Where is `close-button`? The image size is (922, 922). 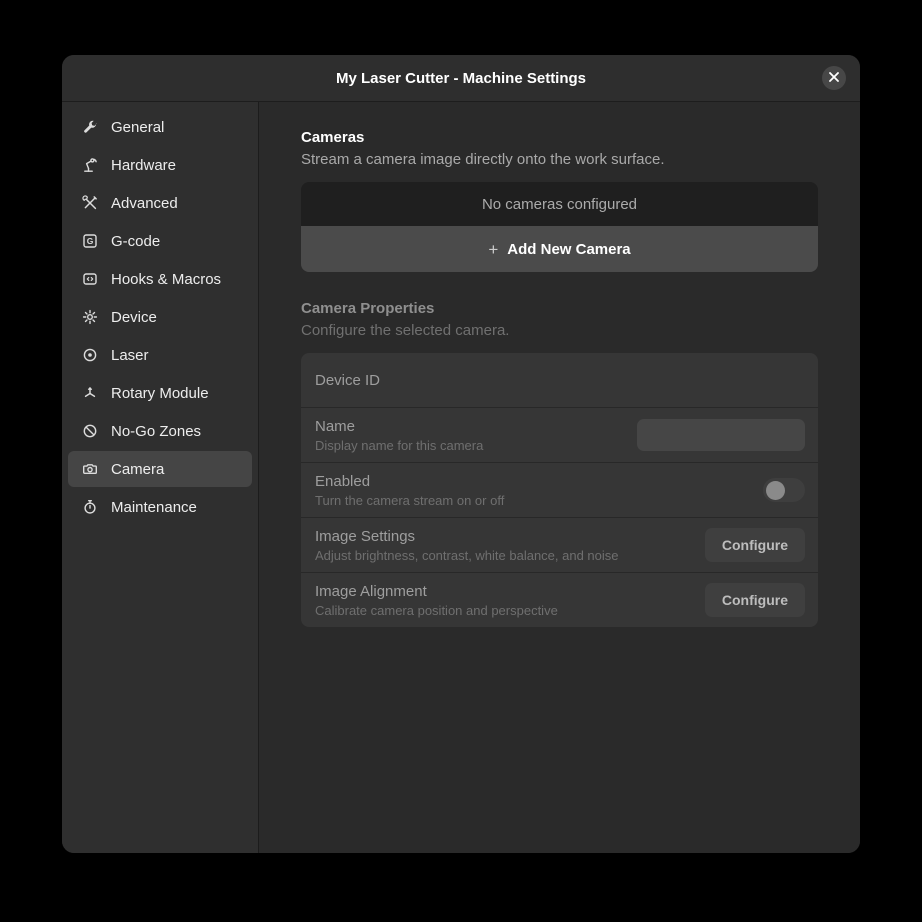
close-button is located at coordinates (834, 78).